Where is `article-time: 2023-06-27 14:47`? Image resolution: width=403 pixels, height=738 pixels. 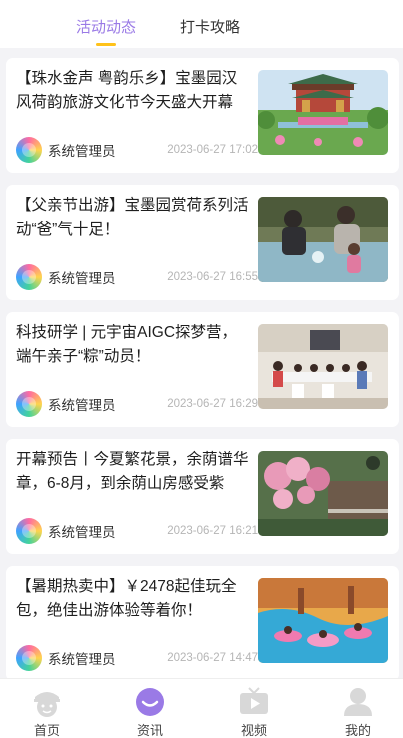
article-time: 2023-06-27 14:47 is located at coordinates (212, 658).